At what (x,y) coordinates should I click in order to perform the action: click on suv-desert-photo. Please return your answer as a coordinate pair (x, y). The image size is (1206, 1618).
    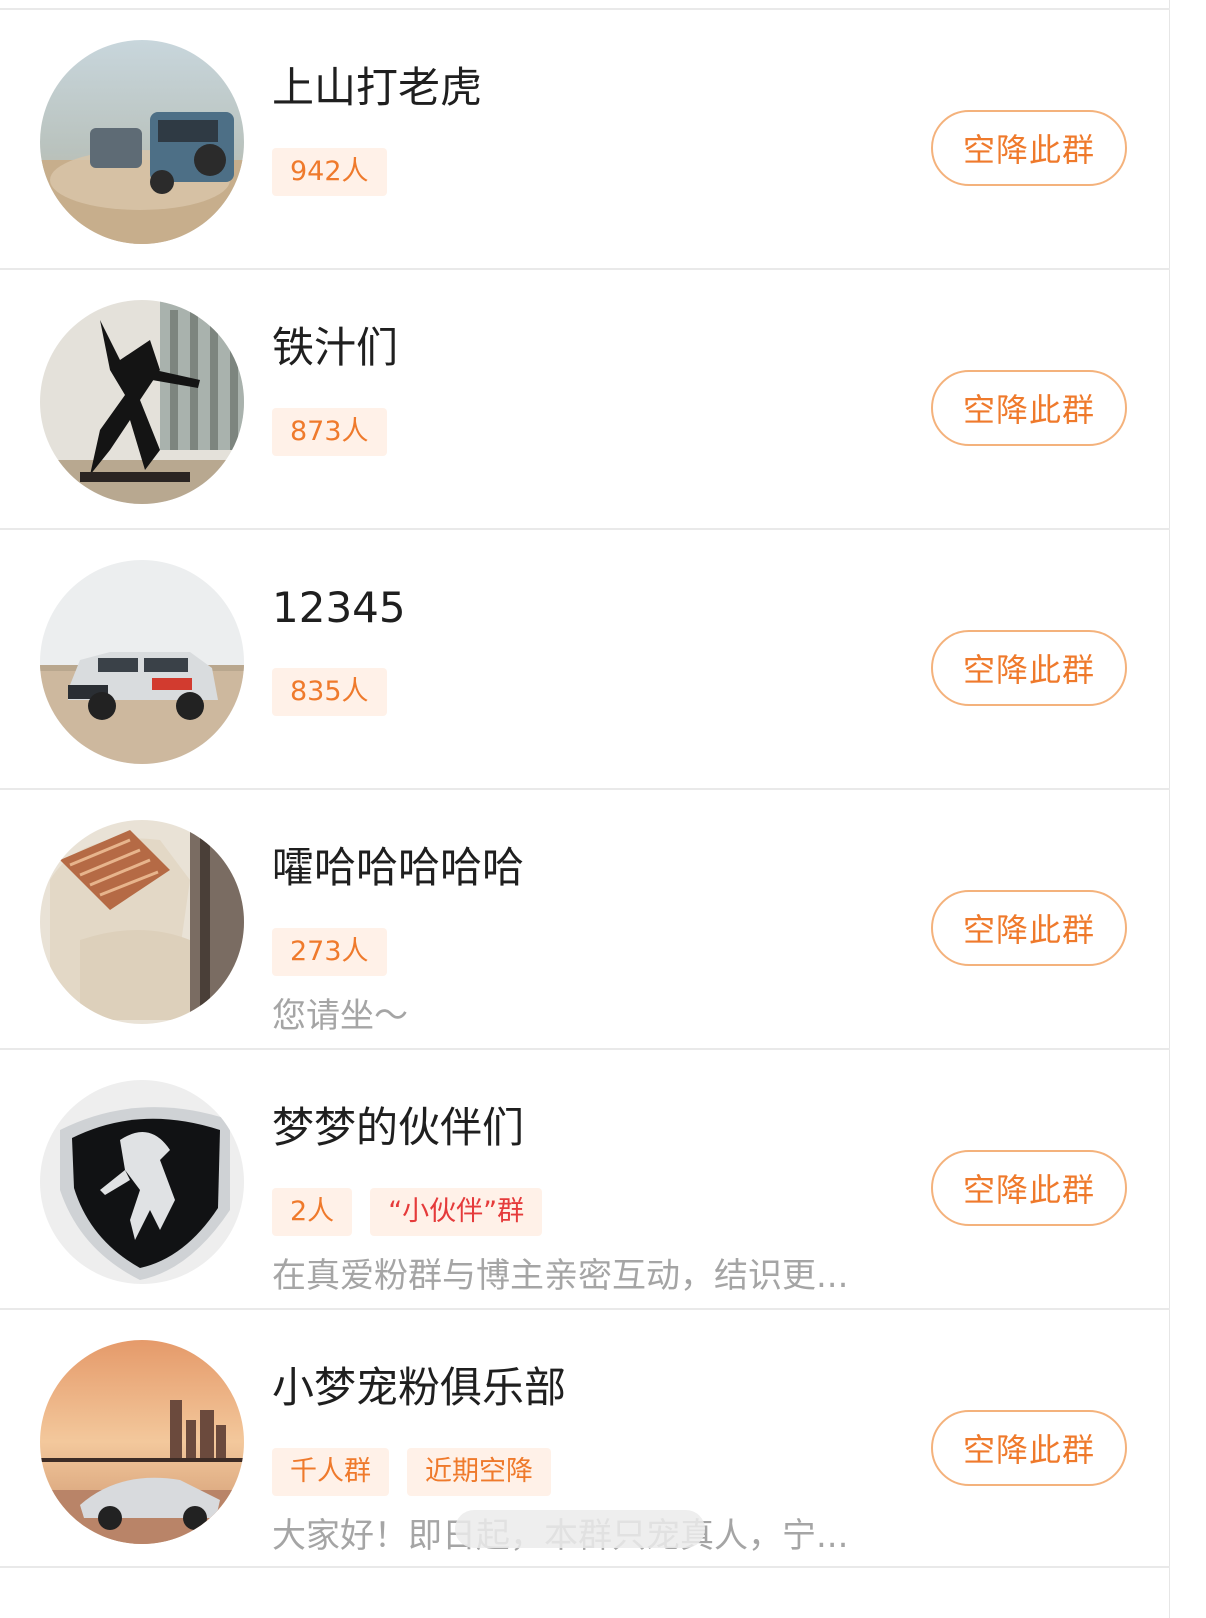
    Looking at the image, I should click on (142, 662).